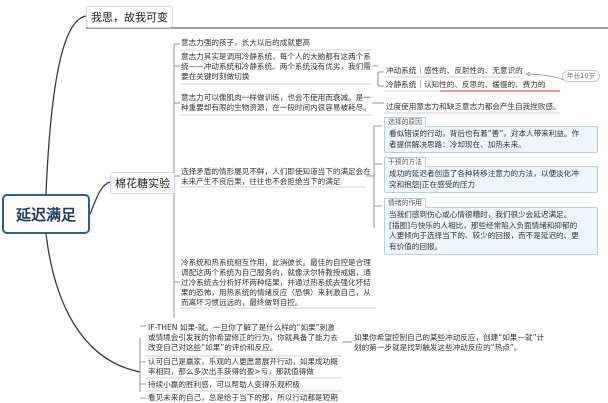 The height and width of the screenshot is (403, 608). Describe the element at coordinates (449, 337) in the screenshot. I see `ifthen-right-1: 如果你希望控制自己的某些冲动反应，创建“如果—就”计` at that location.